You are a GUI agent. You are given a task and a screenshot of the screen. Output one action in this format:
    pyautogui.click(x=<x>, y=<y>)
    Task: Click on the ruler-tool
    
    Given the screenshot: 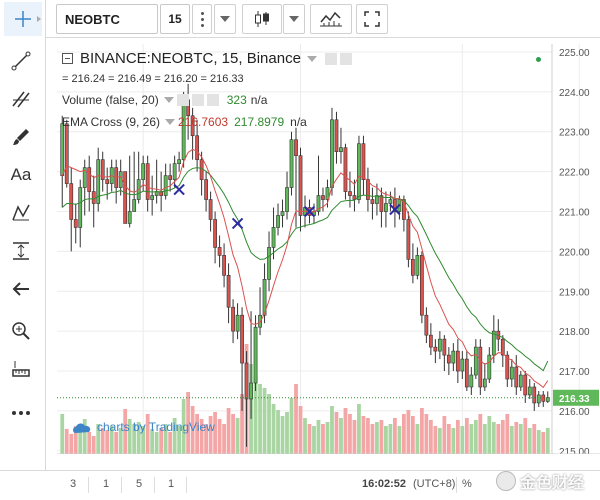 What is the action you would take?
    pyautogui.click(x=21, y=369)
    